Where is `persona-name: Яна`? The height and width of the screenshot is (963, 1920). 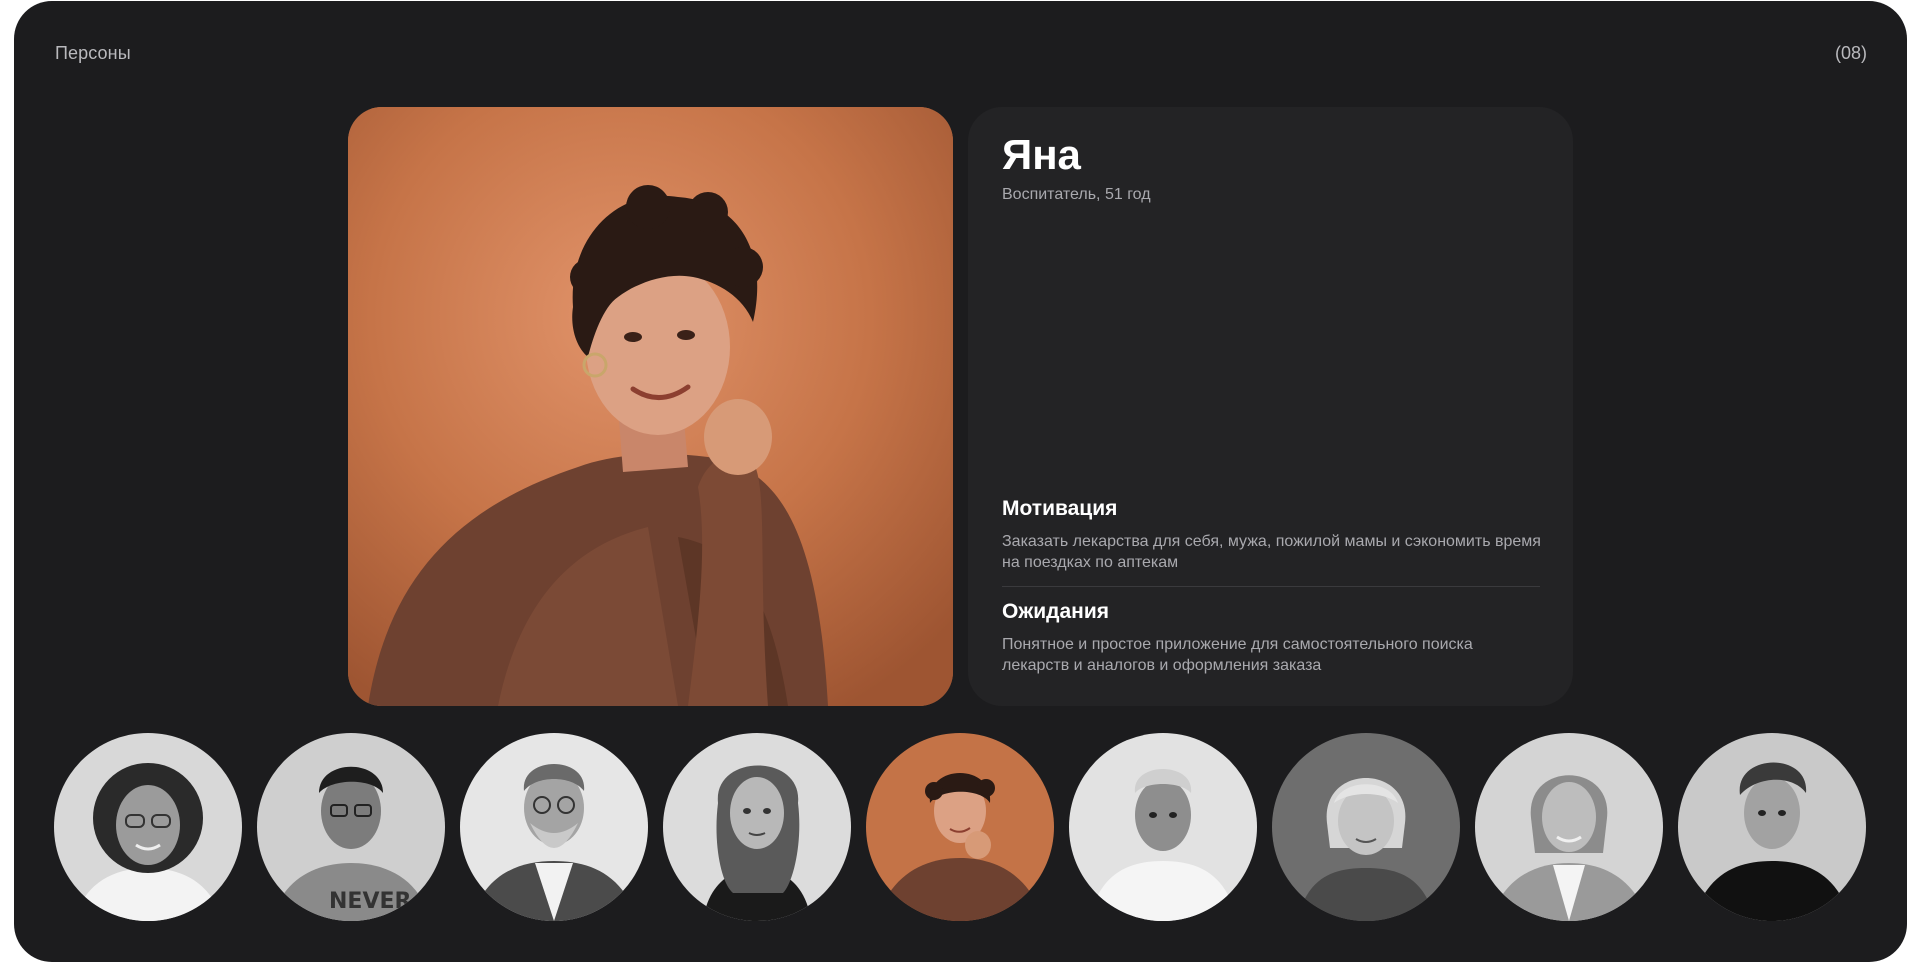 persona-name: Яна is located at coordinates (1041, 154).